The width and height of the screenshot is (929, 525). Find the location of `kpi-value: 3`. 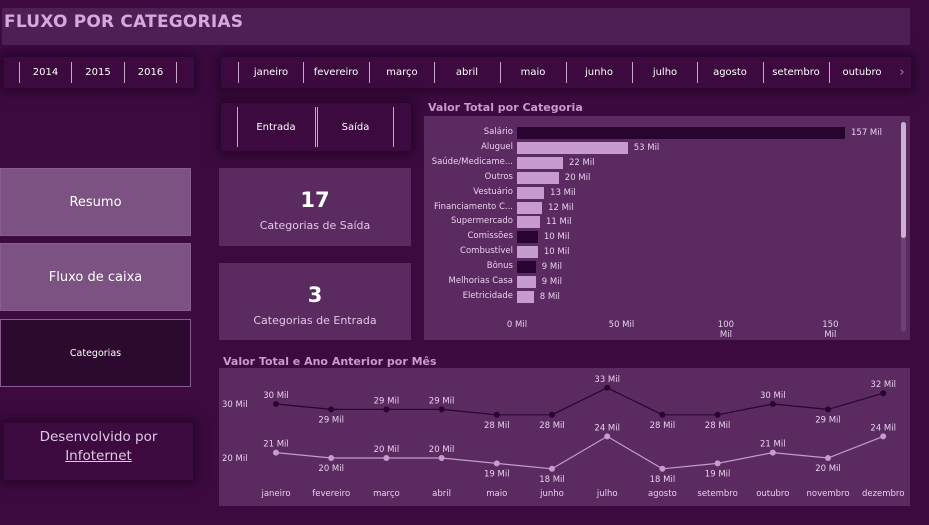

kpi-value: 3 is located at coordinates (315, 295).